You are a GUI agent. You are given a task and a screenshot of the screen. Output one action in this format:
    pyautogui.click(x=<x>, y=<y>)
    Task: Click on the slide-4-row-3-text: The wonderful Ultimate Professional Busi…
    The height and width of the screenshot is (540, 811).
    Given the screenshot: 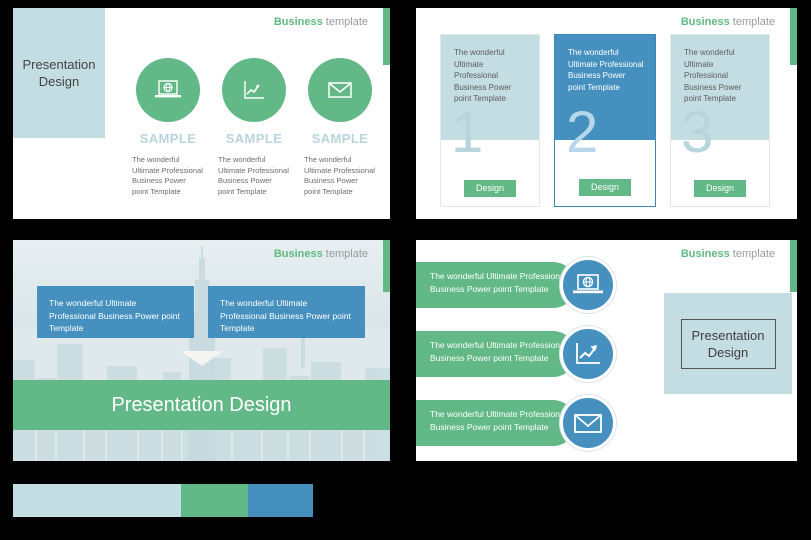 What is the action you would take?
    pyautogui.click(x=496, y=423)
    